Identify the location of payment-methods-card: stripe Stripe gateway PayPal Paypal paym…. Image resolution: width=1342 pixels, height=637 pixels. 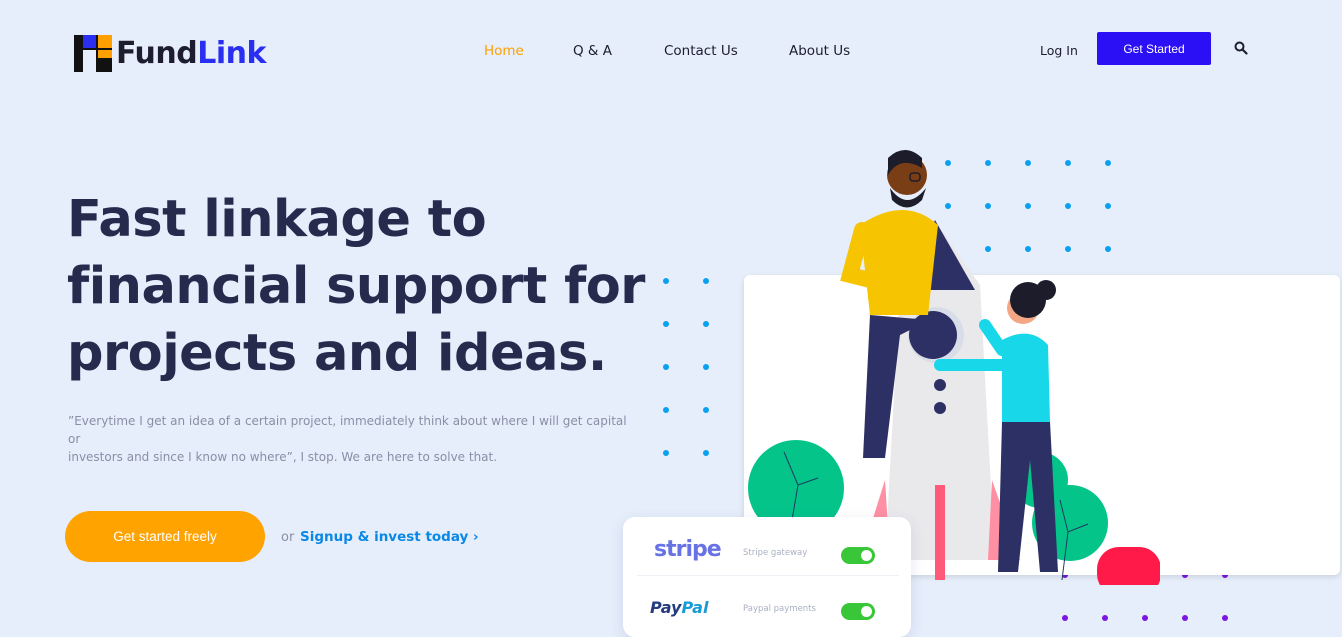
(767, 577).